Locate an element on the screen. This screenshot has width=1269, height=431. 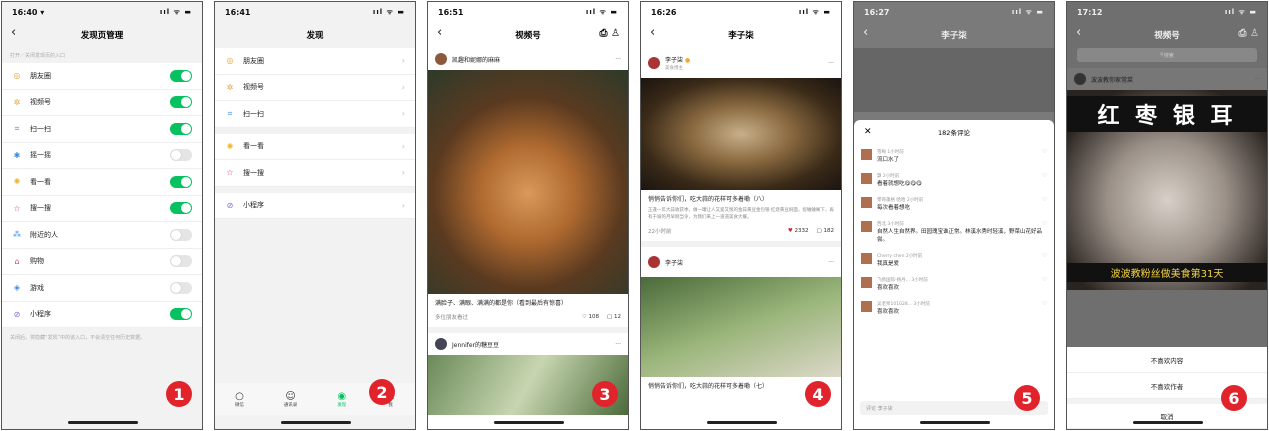
post-header: 波波教你家常菜 ··· is located at coordinates (1167, 79).